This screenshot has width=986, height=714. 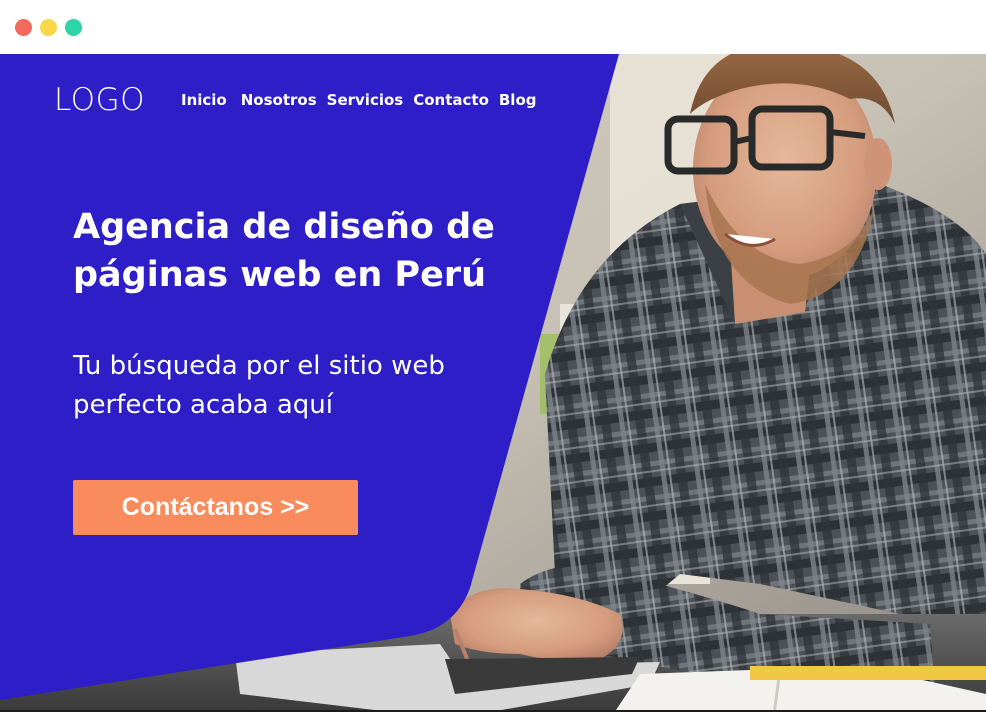 I want to click on nav-item-servicios: Servicios, so click(x=365, y=100).